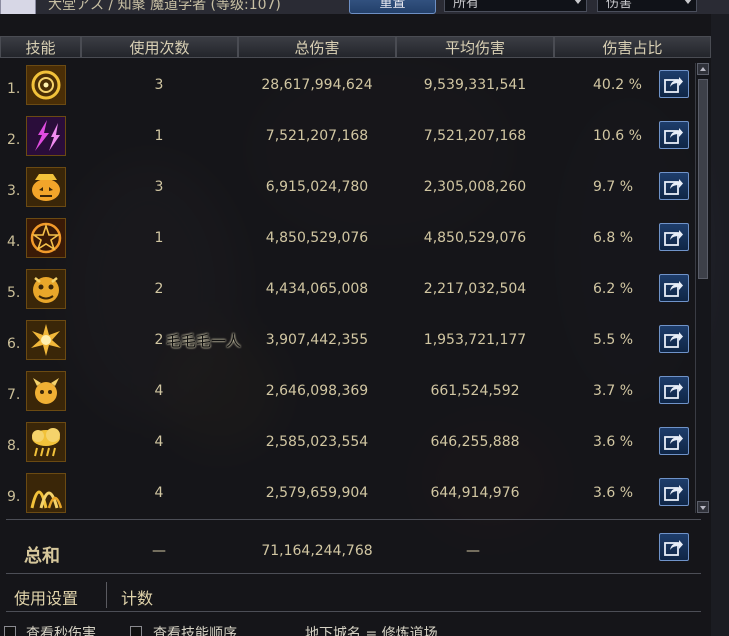 This screenshot has height=636, width=729. What do you see at coordinates (46, 187) in the screenshot?
I see `skill-icon-pumpkin` at bounding box center [46, 187].